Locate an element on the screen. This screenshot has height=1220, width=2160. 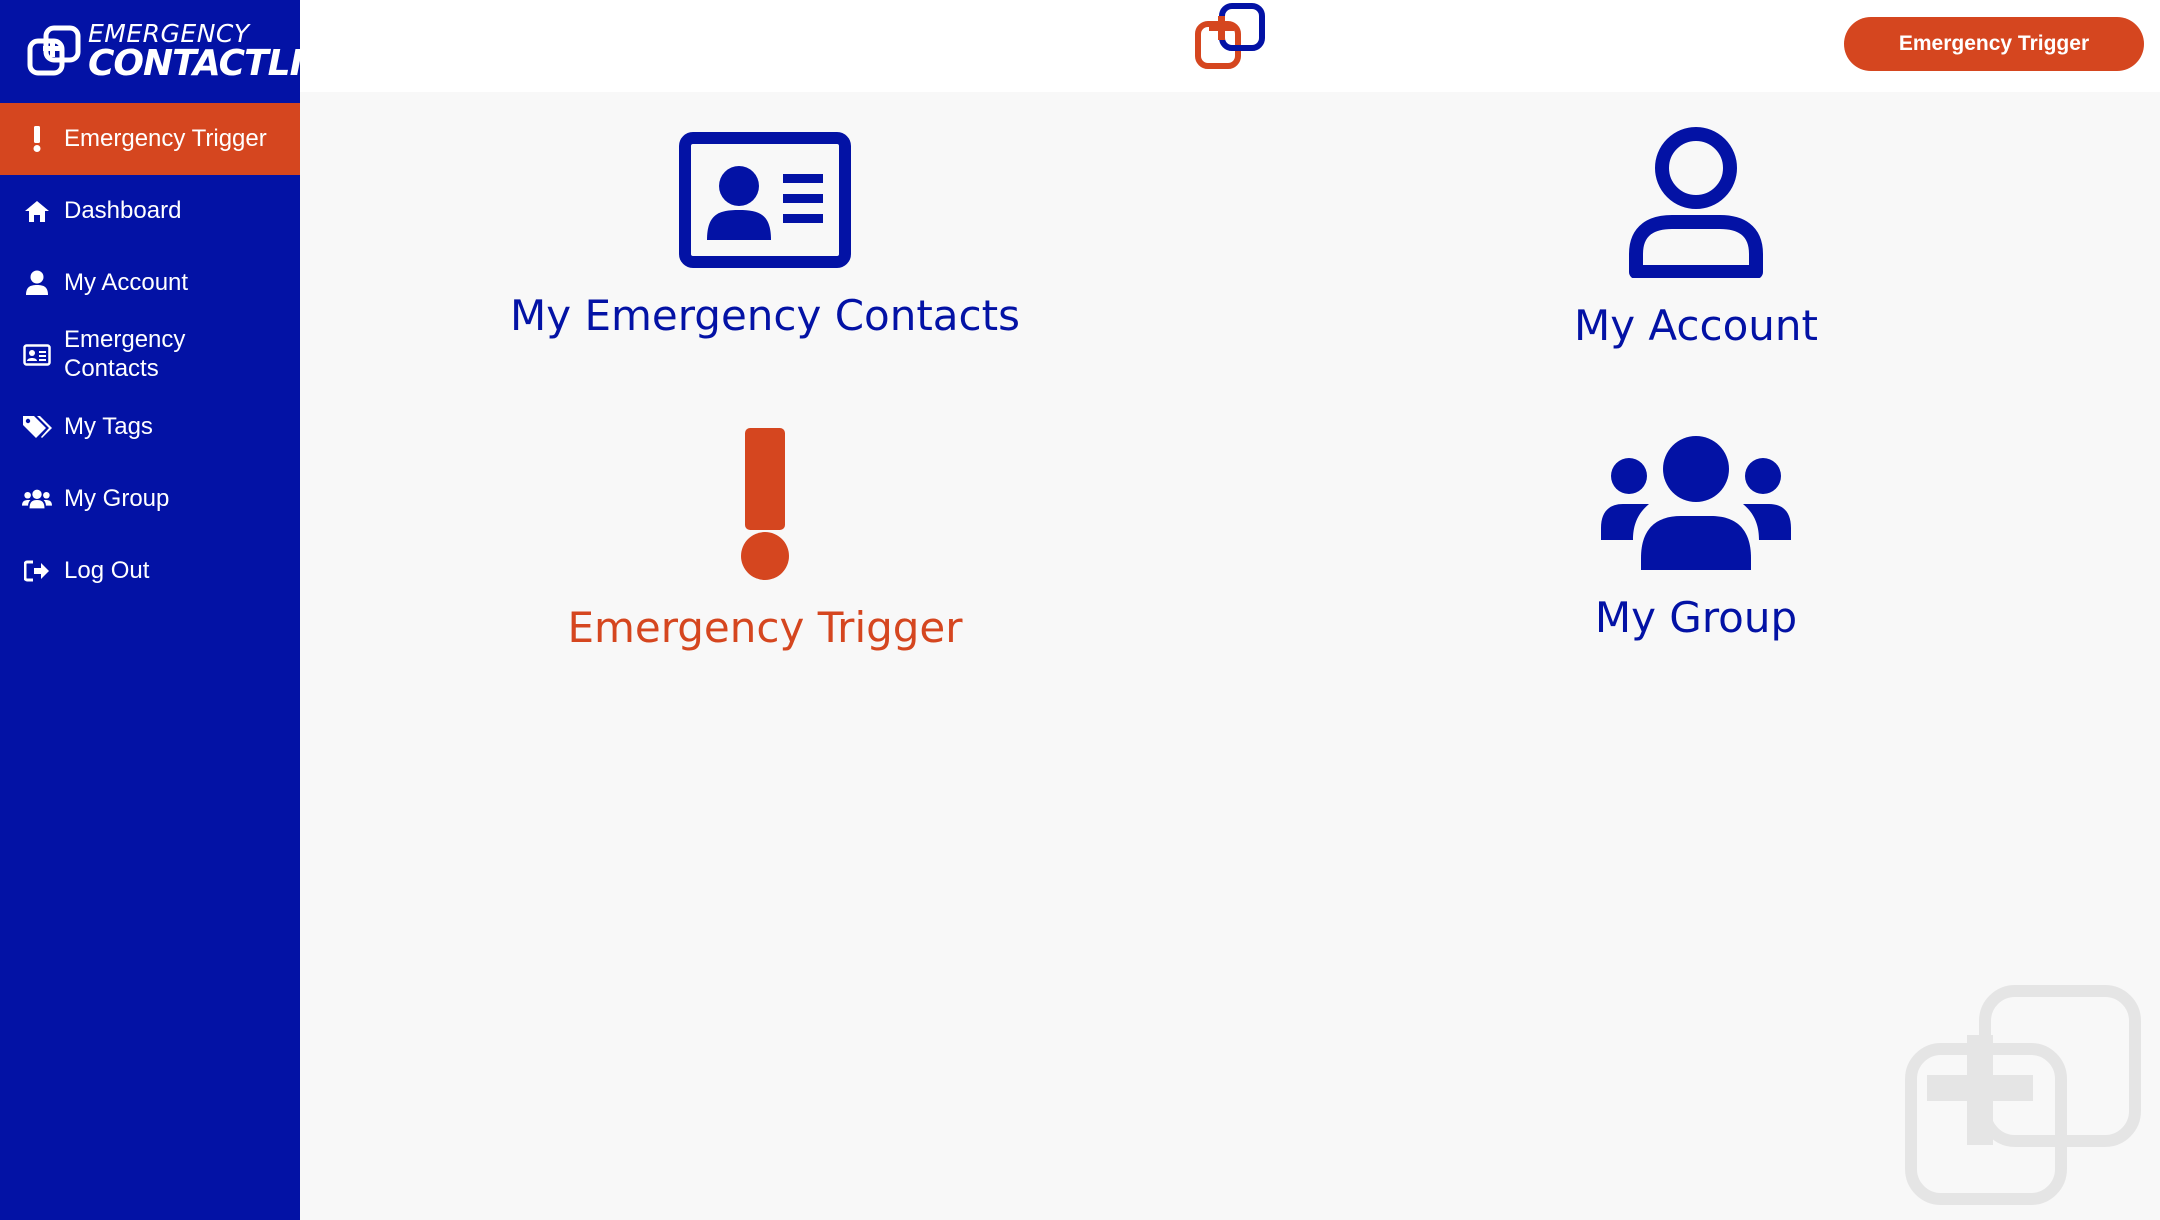
sidebar-item-my-tags: My Tags is located at coordinates (150, 427).